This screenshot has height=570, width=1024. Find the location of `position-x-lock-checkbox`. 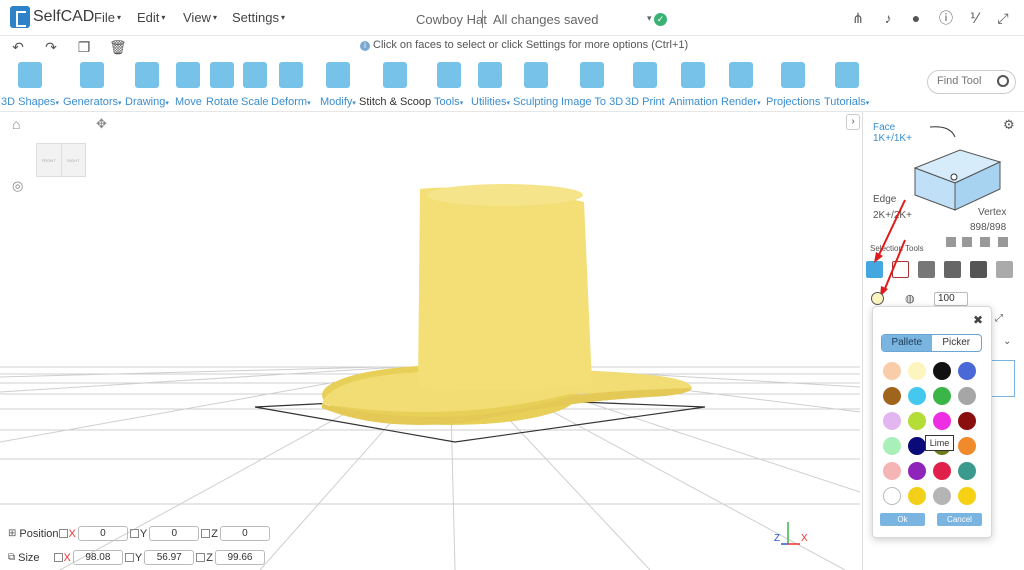

position-x-lock-checkbox is located at coordinates (63, 533).